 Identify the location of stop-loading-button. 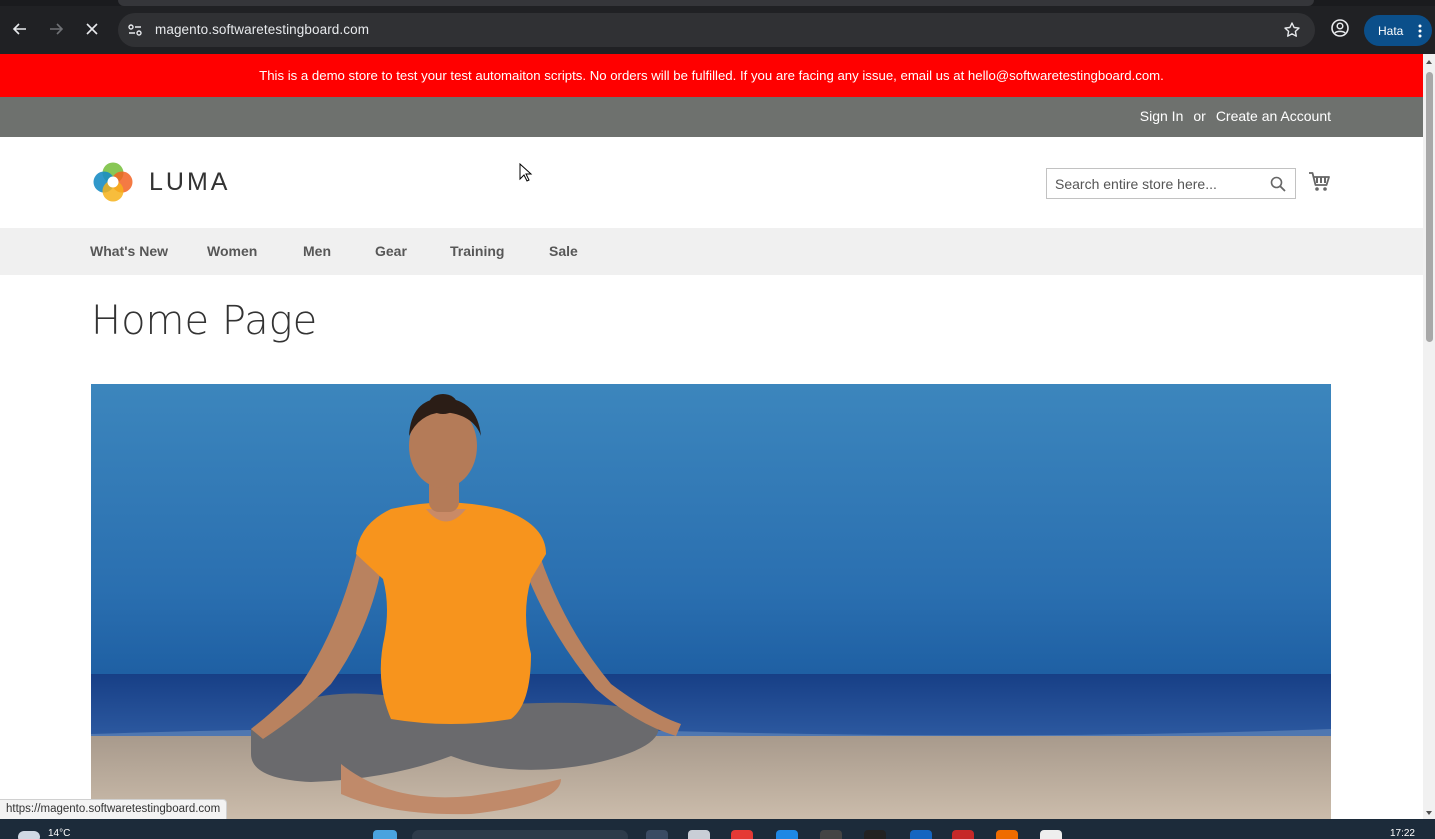
(92, 29).